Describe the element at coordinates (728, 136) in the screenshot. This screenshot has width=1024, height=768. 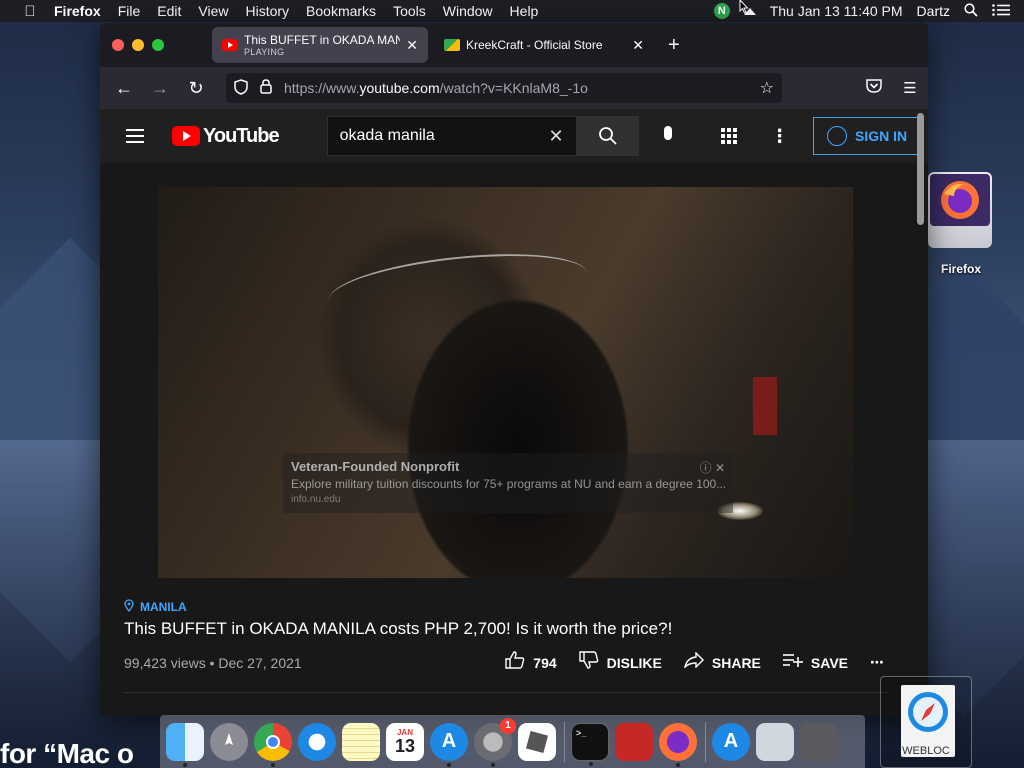
I see `apps-grid-icon` at that location.